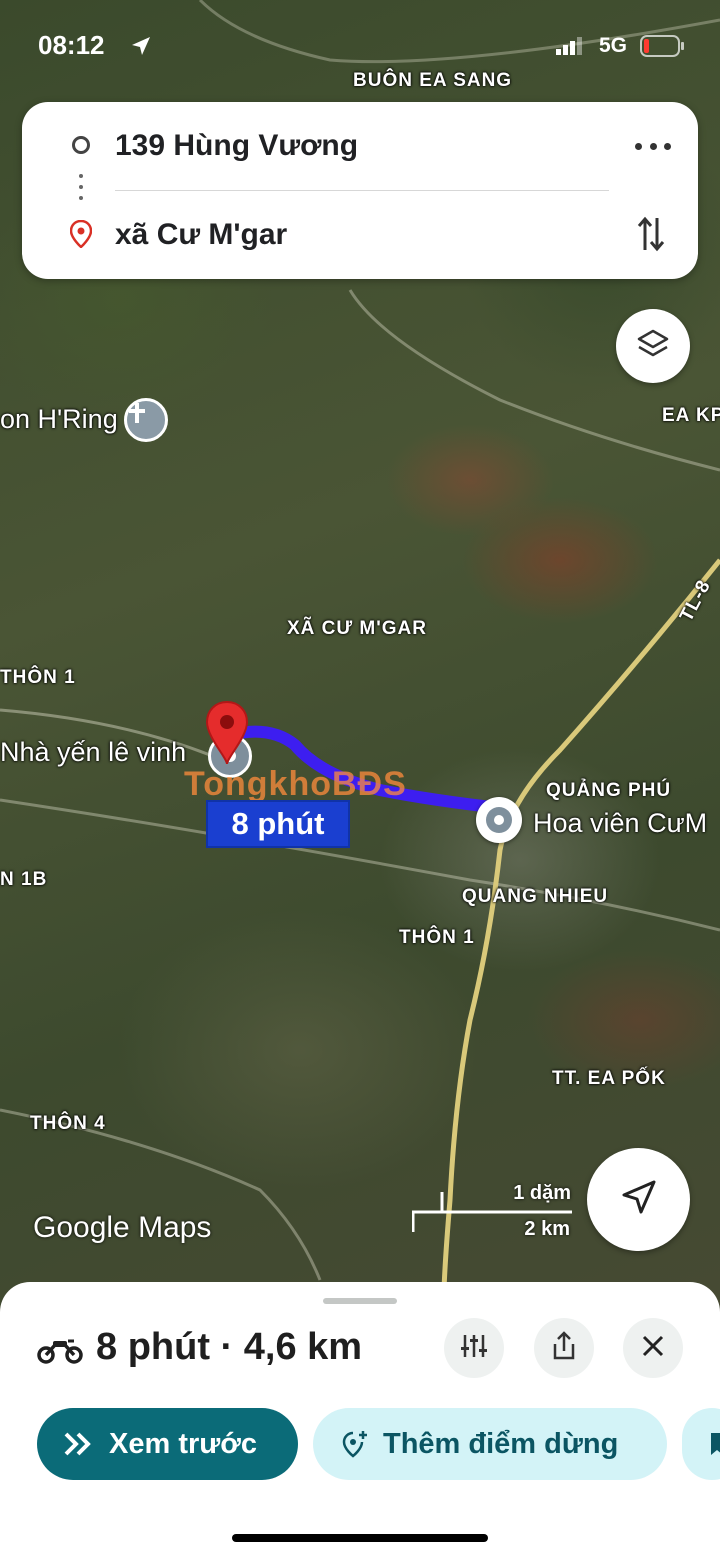  Describe the element at coordinates (24, 879) in the screenshot. I see `place-label: N 1B` at that location.